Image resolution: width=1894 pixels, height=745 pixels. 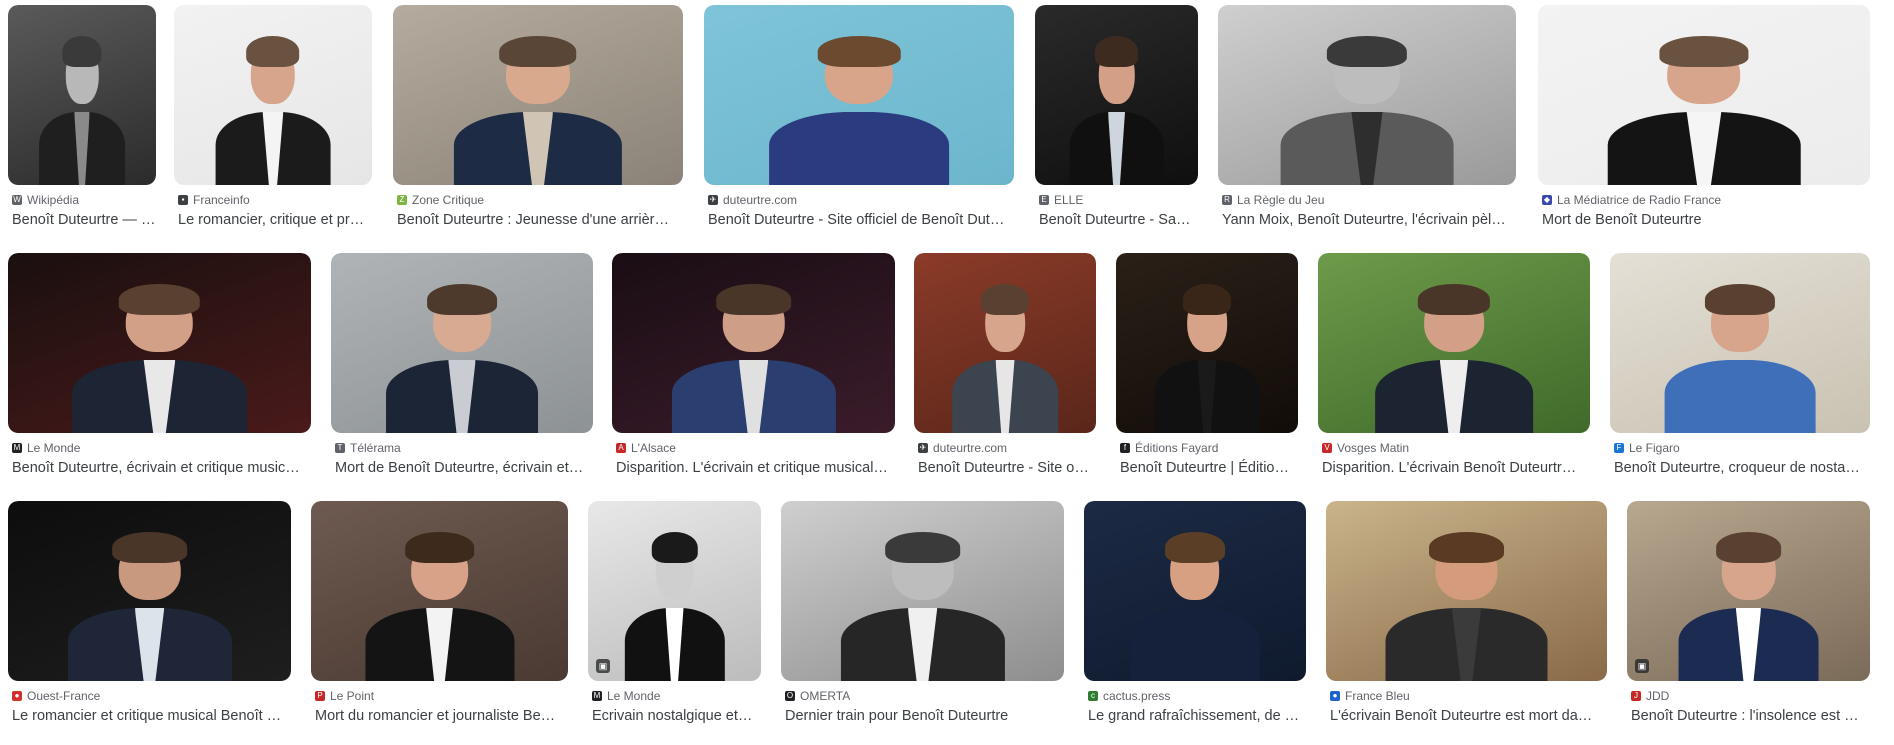 I want to click on source-favicon-icon: ✈, so click(x=713, y=200).